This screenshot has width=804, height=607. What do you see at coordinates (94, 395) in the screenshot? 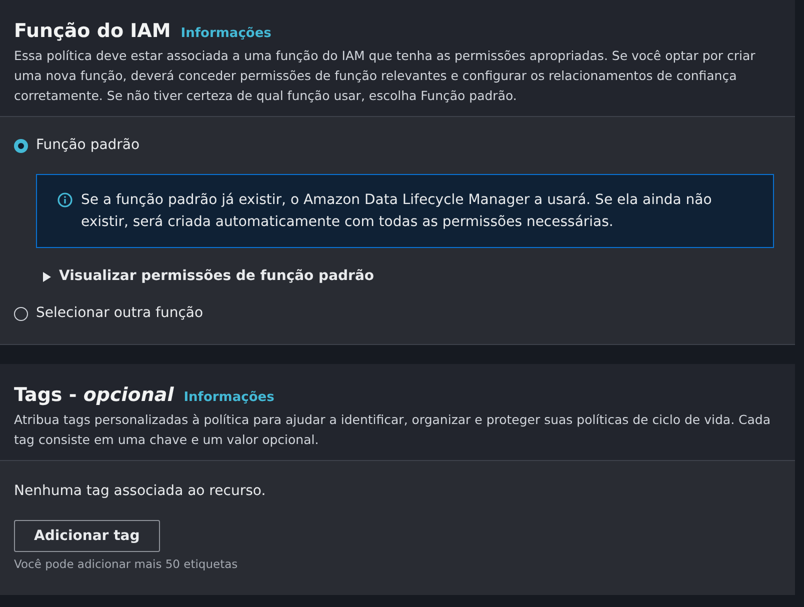
I see `section-title: Tags - opcional` at bounding box center [94, 395].